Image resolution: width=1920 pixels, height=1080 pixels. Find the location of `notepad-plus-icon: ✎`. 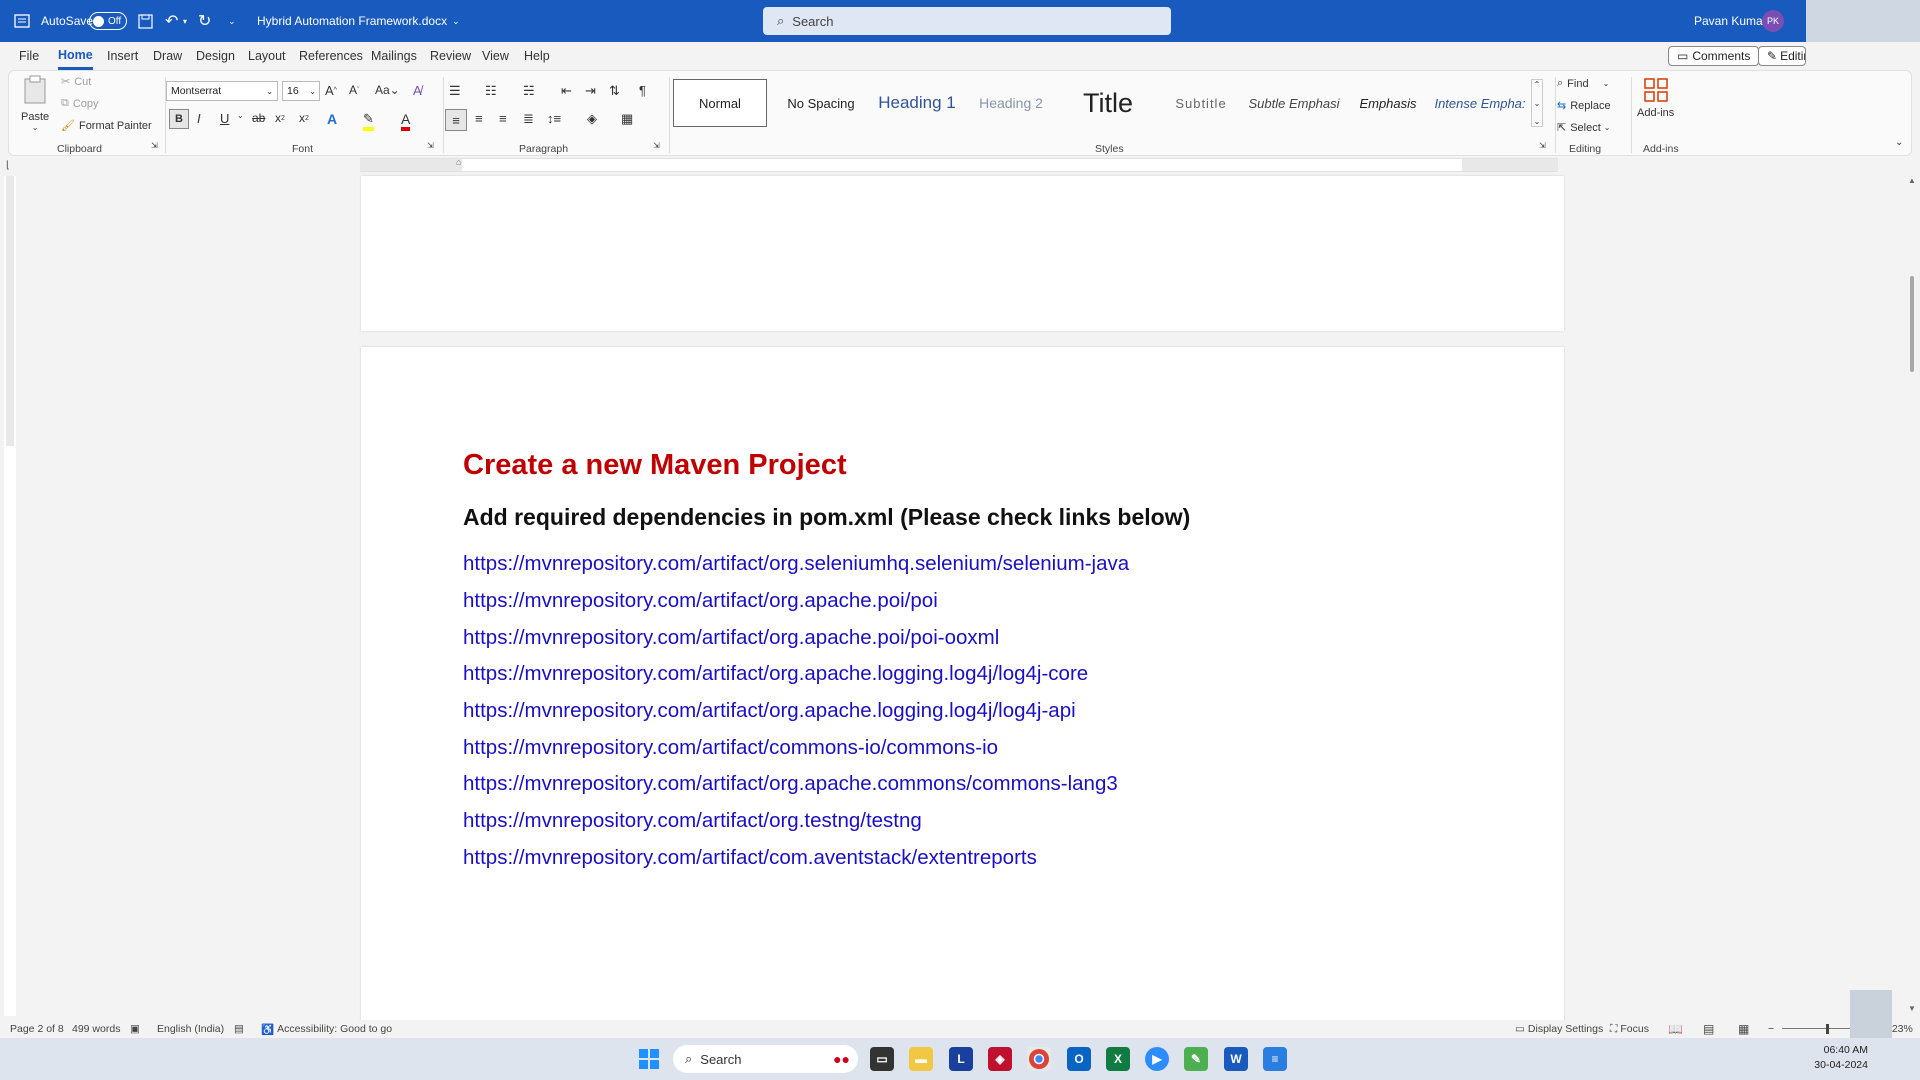

notepad-plus-icon: ✎ is located at coordinates (1196, 1059).